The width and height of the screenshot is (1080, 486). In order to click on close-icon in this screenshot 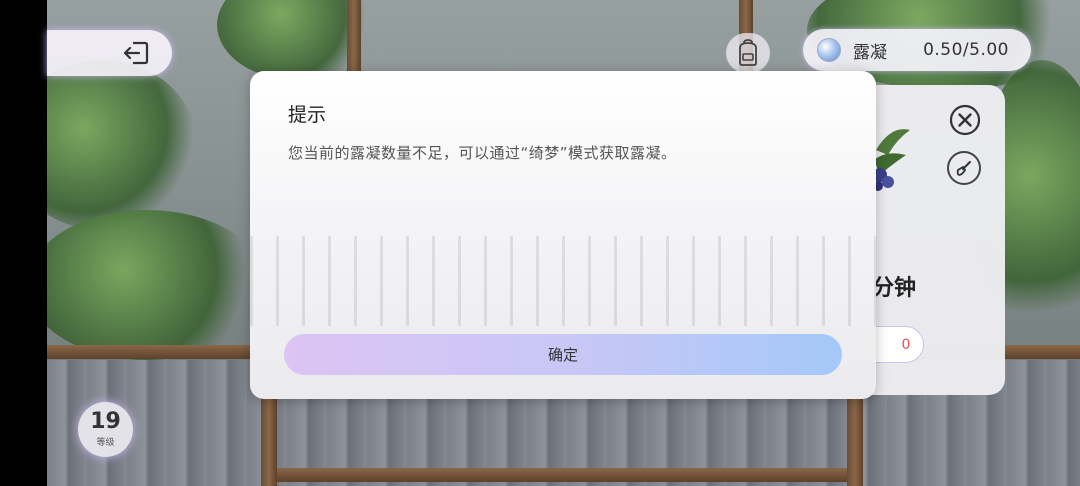, I will do `click(965, 120)`.